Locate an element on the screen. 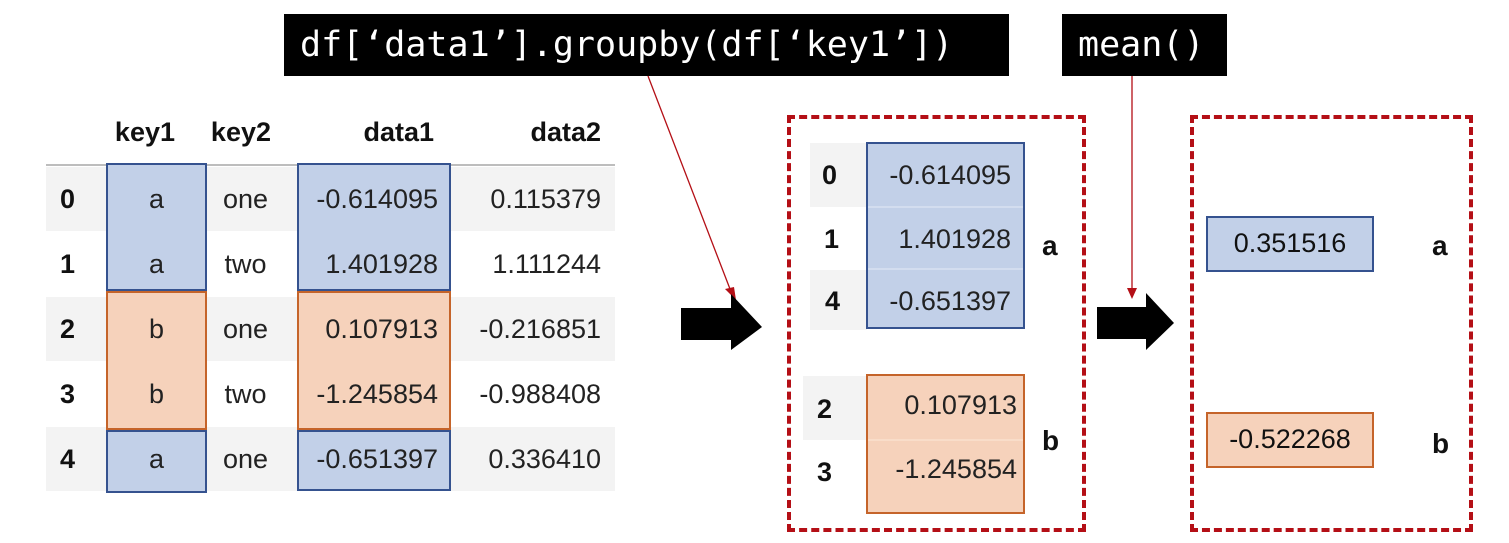 This screenshot has width=1509, height=543. data1-cell: -1.245854 is located at coordinates (377, 394).